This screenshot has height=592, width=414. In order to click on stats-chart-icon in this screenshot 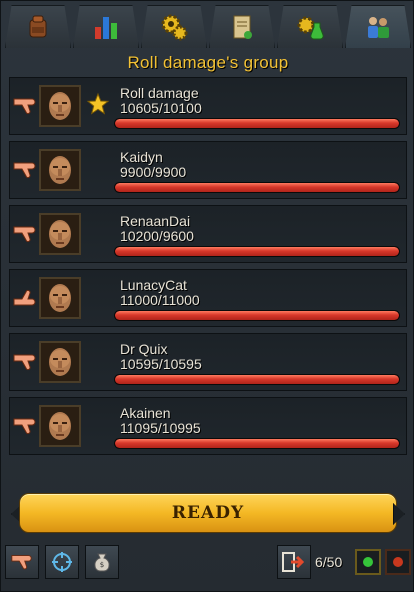, I will do `click(106, 28)`.